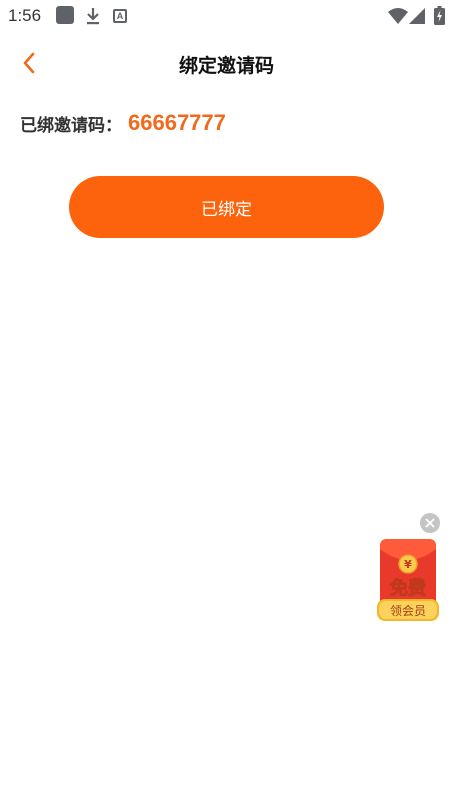 The image size is (453, 805). I want to click on ad-main-text: 免费, so click(408, 588).